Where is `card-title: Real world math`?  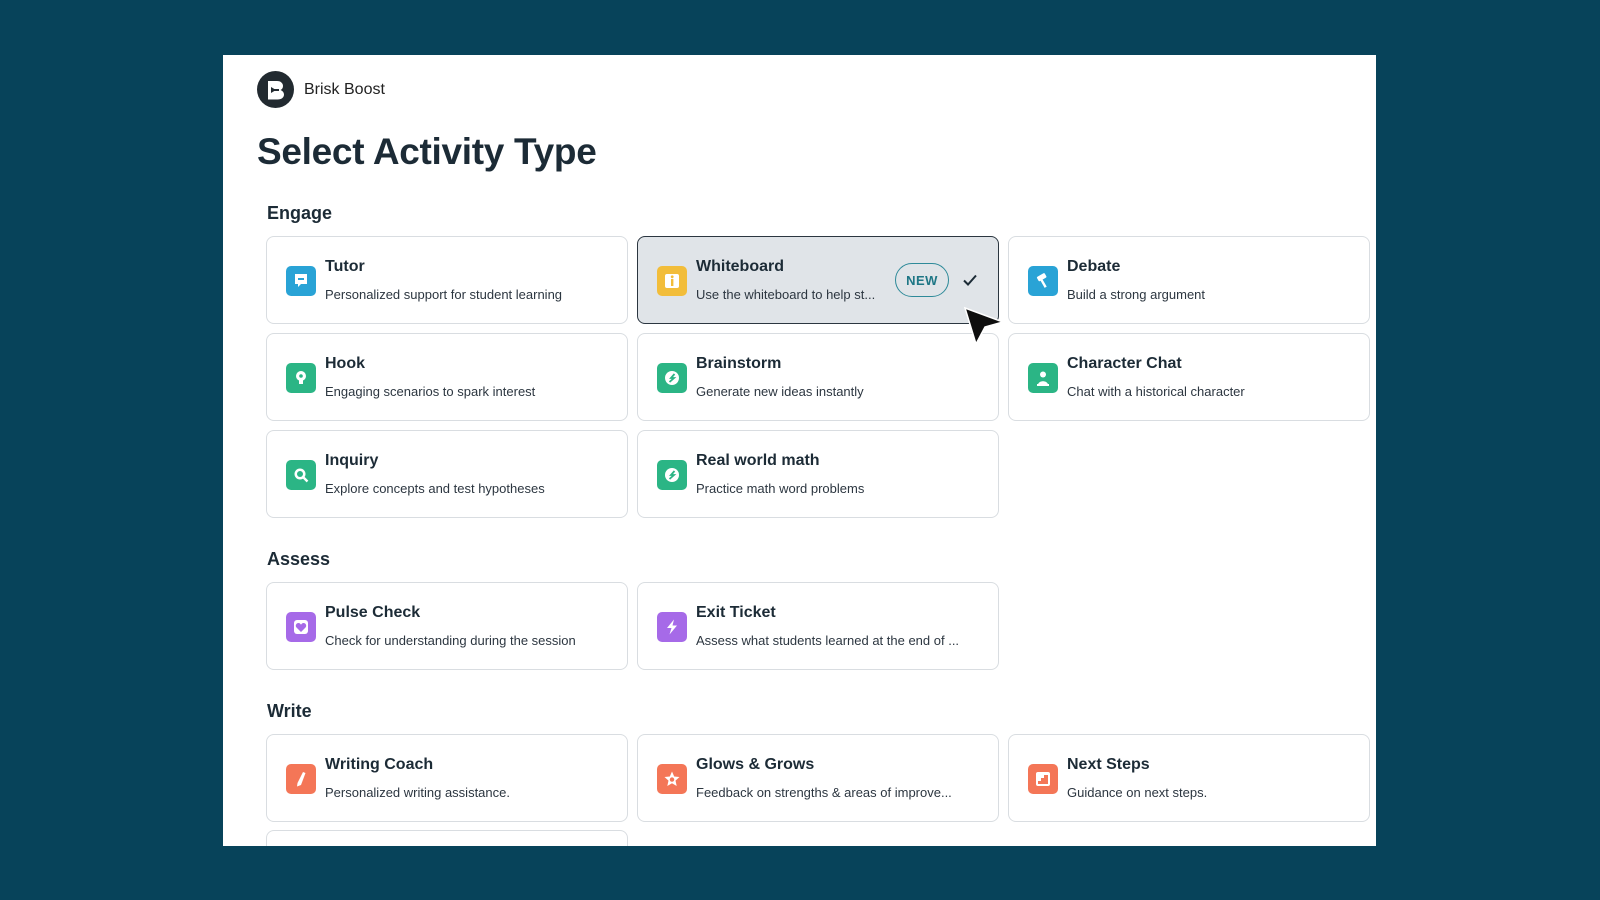 card-title: Real world math is located at coordinates (758, 460).